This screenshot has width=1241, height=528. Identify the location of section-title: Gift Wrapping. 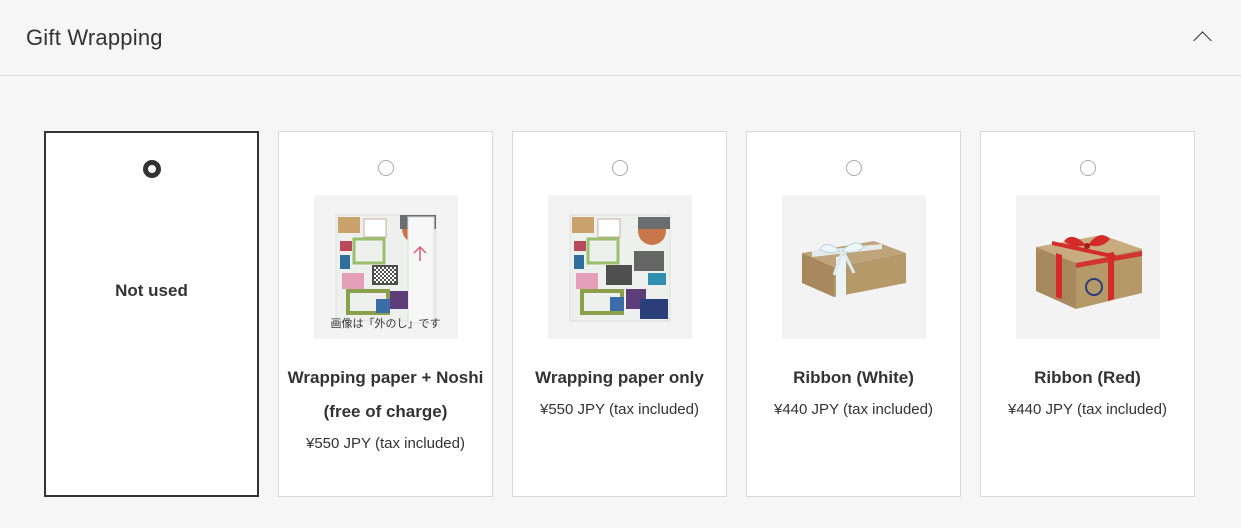
(94, 37).